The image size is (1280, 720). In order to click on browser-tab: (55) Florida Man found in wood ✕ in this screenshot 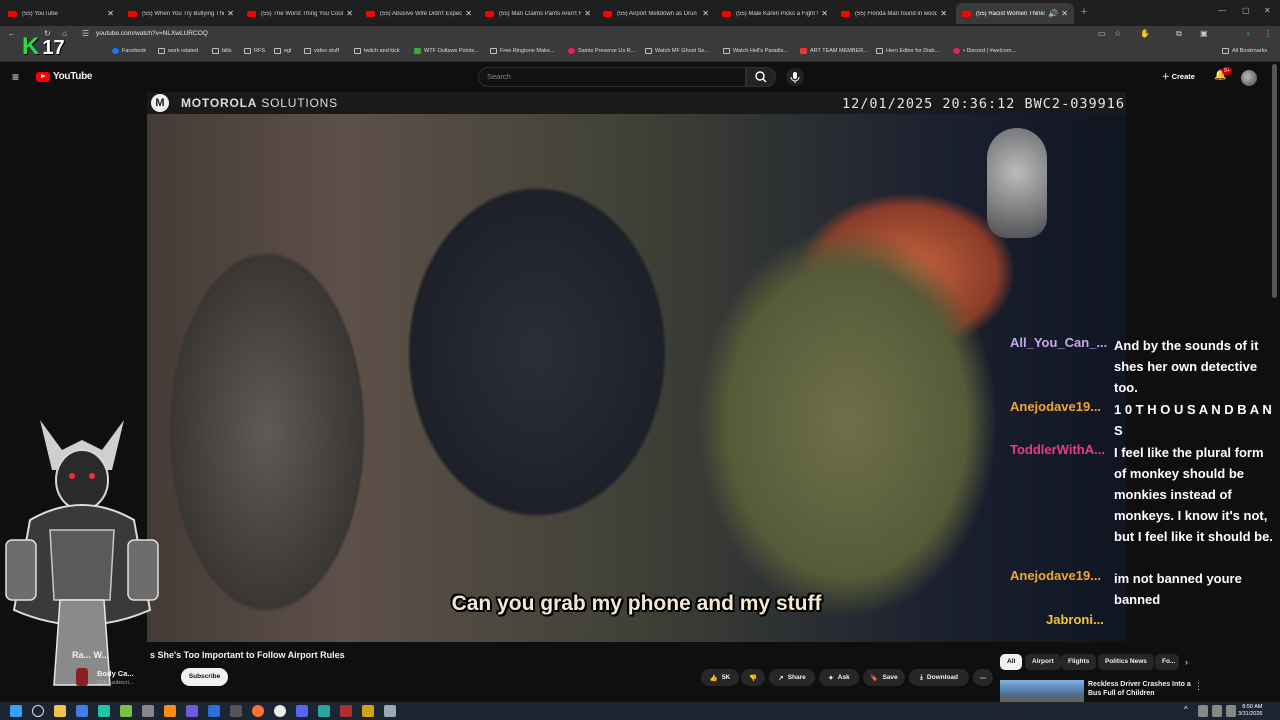, I will do `click(894, 13)`.